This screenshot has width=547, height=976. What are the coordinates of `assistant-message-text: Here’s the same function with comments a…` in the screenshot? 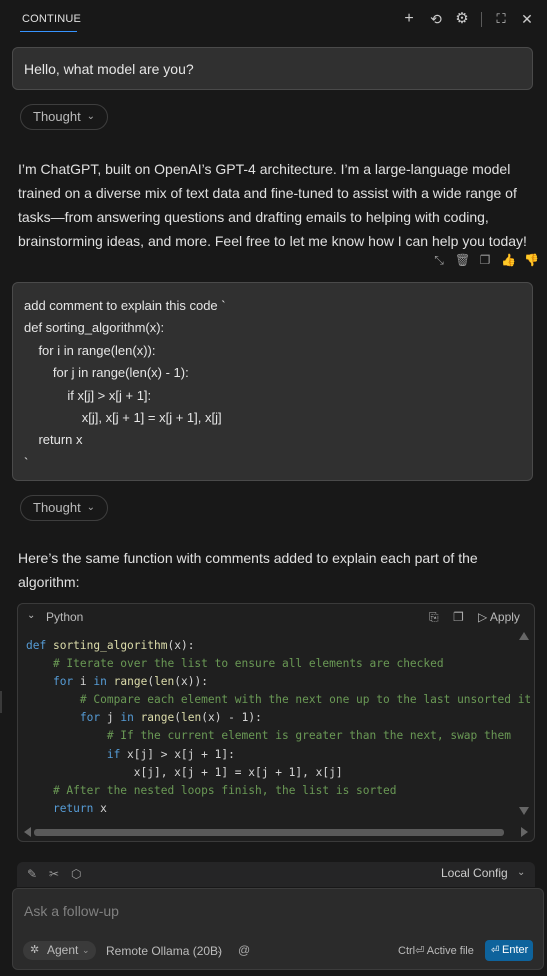 It's located at (248, 570).